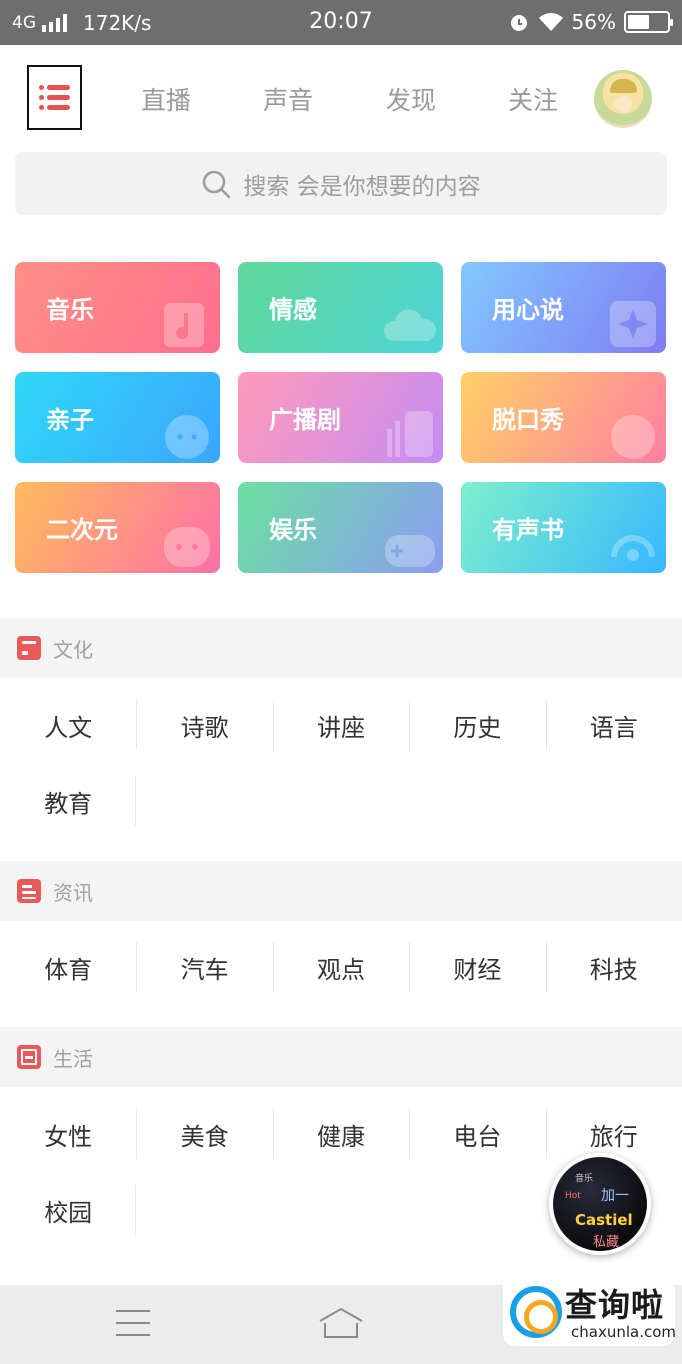  What do you see at coordinates (477, 967) in the screenshot?
I see `subcategory-item: 财经` at bounding box center [477, 967].